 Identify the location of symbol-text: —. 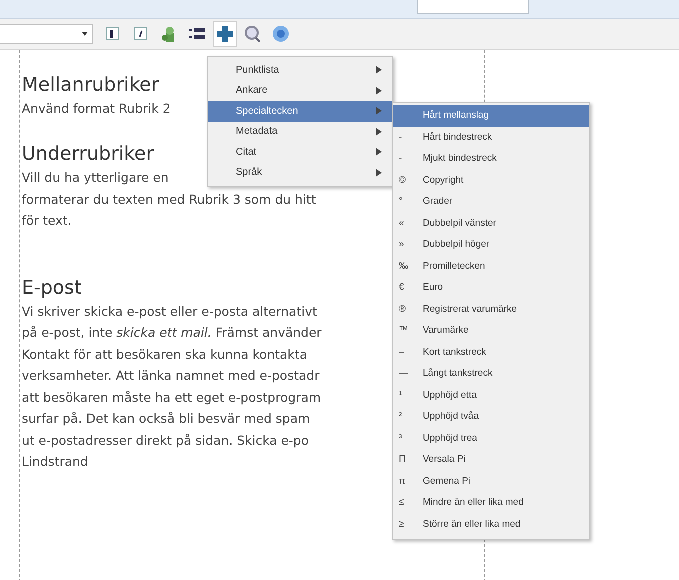
(403, 374).